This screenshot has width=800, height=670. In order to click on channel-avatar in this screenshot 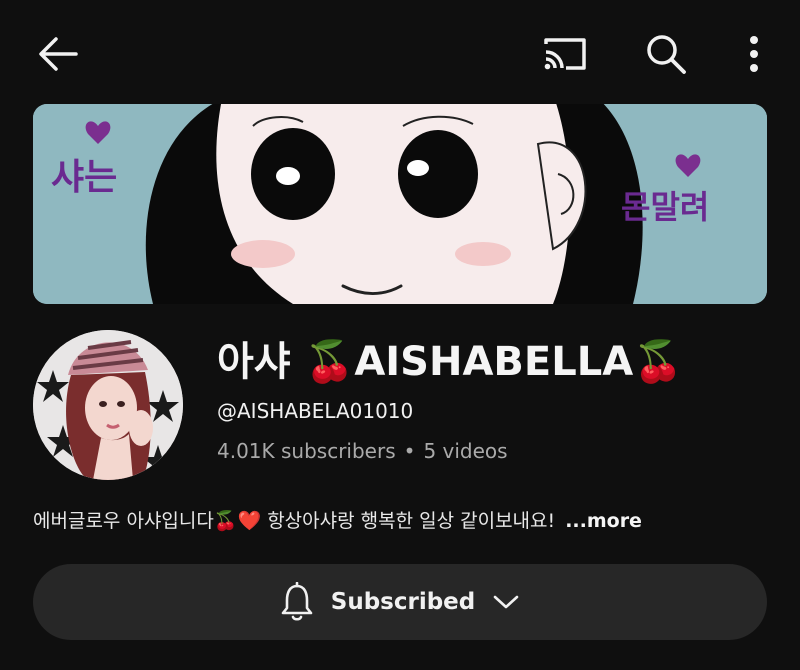, I will do `click(108, 405)`.